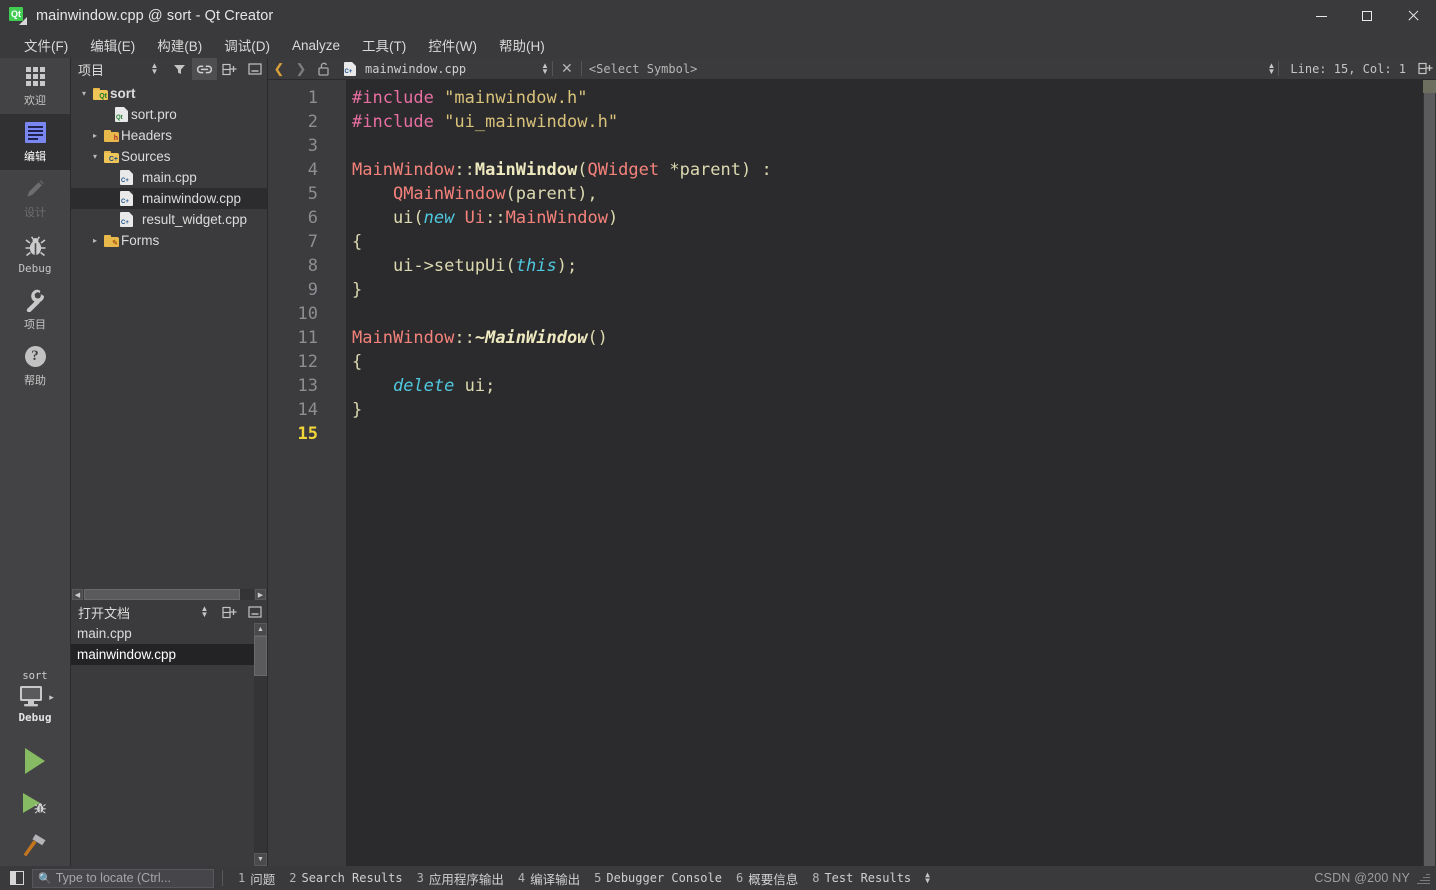 Image resolution: width=1436 pixels, height=890 pixels. Describe the element at coordinates (35, 86) in the screenshot. I see `mode-welcome: 欢迎` at that location.